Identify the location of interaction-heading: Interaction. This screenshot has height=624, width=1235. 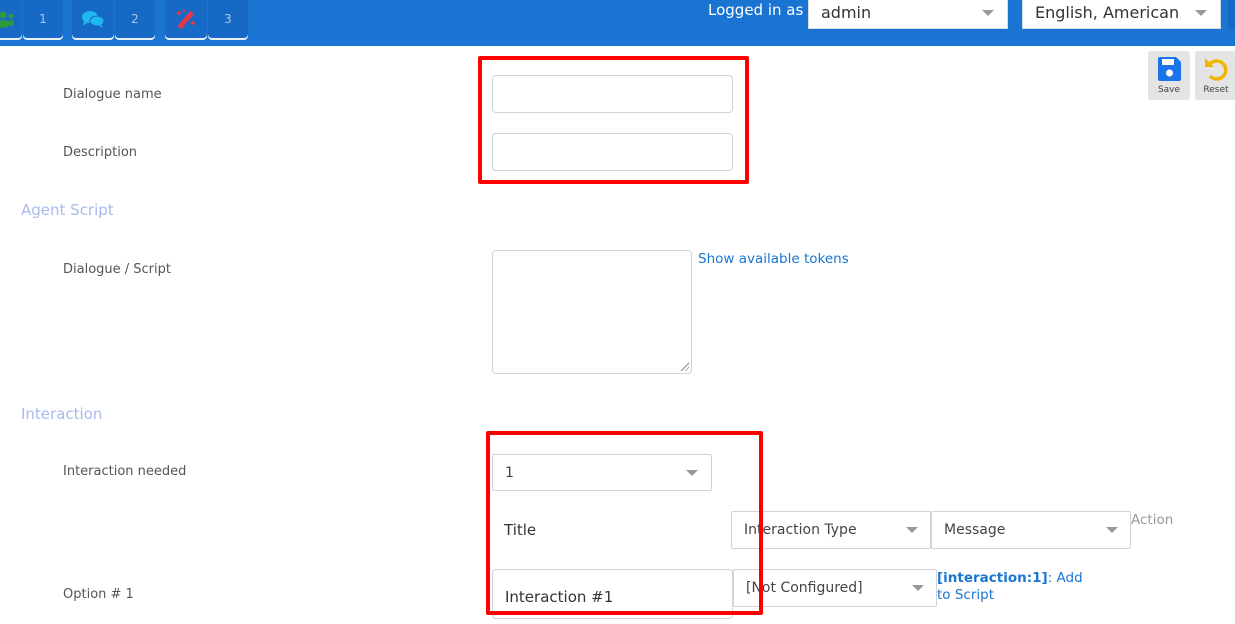
(62, 414).